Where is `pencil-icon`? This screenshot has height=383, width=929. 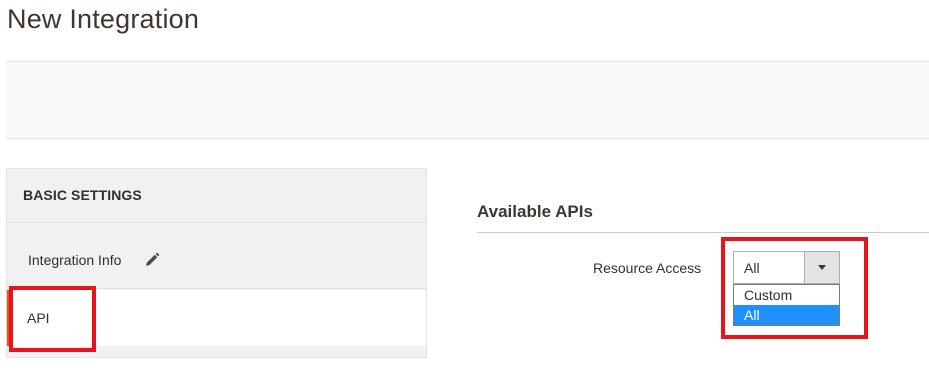 pencil-icon is located at coordinates (153, 259).